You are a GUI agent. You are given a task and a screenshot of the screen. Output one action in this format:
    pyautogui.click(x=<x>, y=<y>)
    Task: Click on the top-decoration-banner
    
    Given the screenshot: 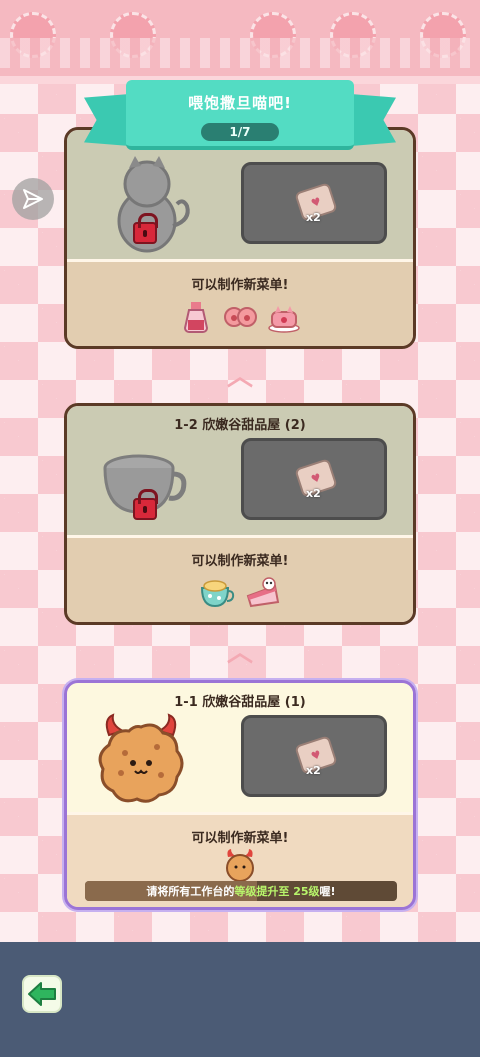 What is the action you would take?
    pyautogui.click(x=240, y=42)
    